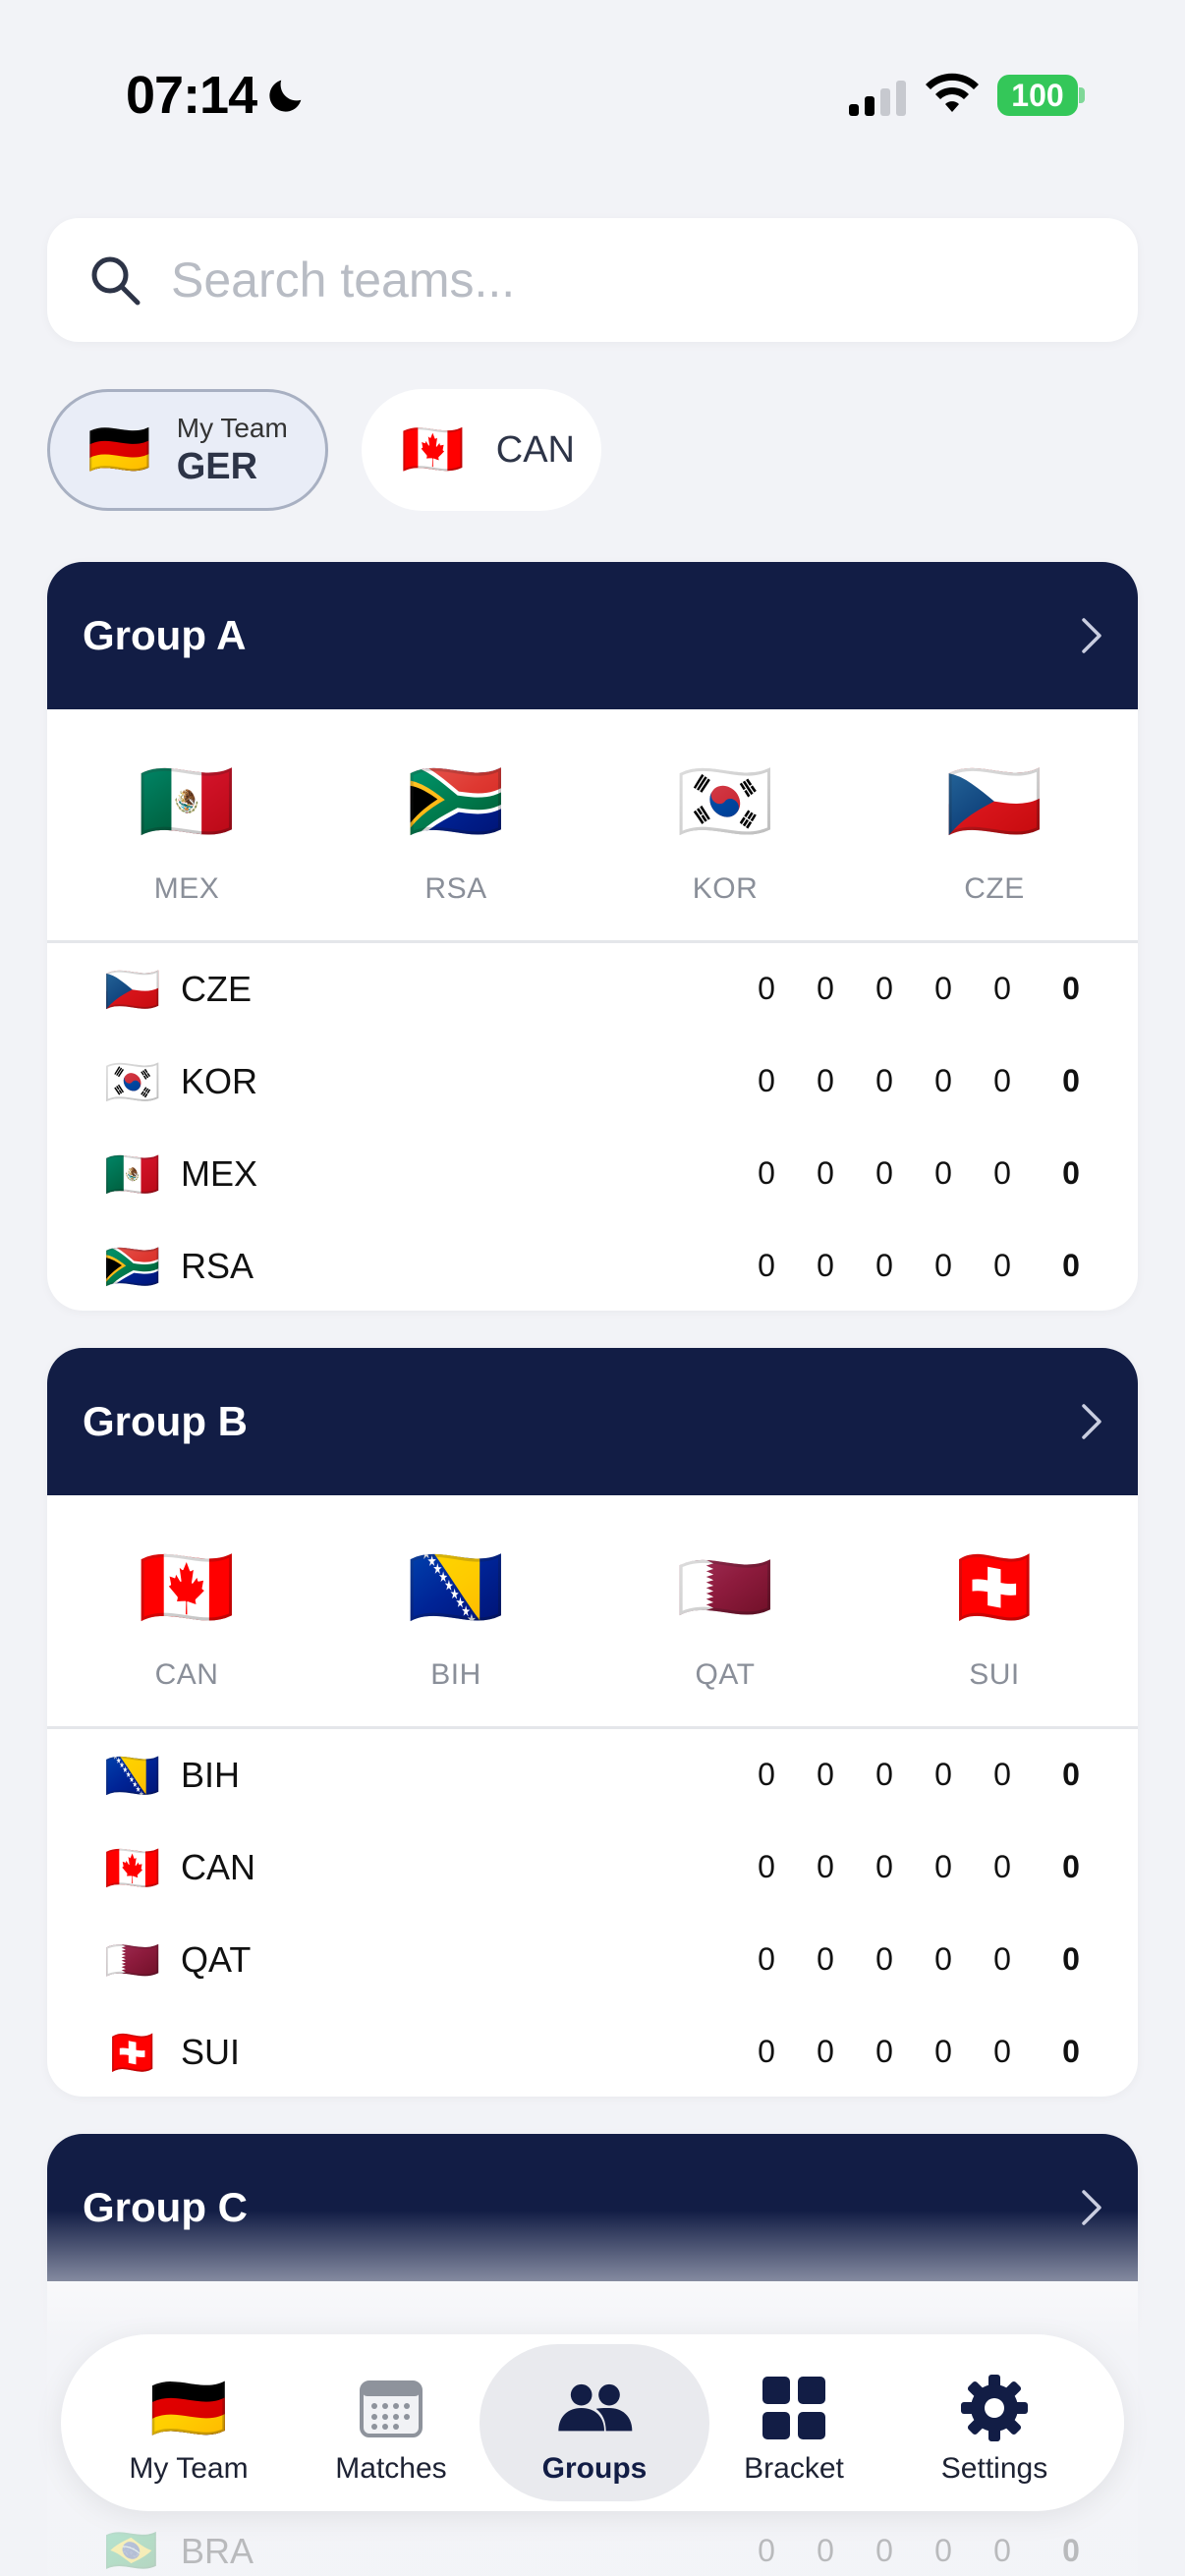 The width and height of the screenshot is (1185, 2576). What do you see at coordinates (220, 1081) in the screenshot?
I see `team-code: KOR` at bounding box center [220, 1081].